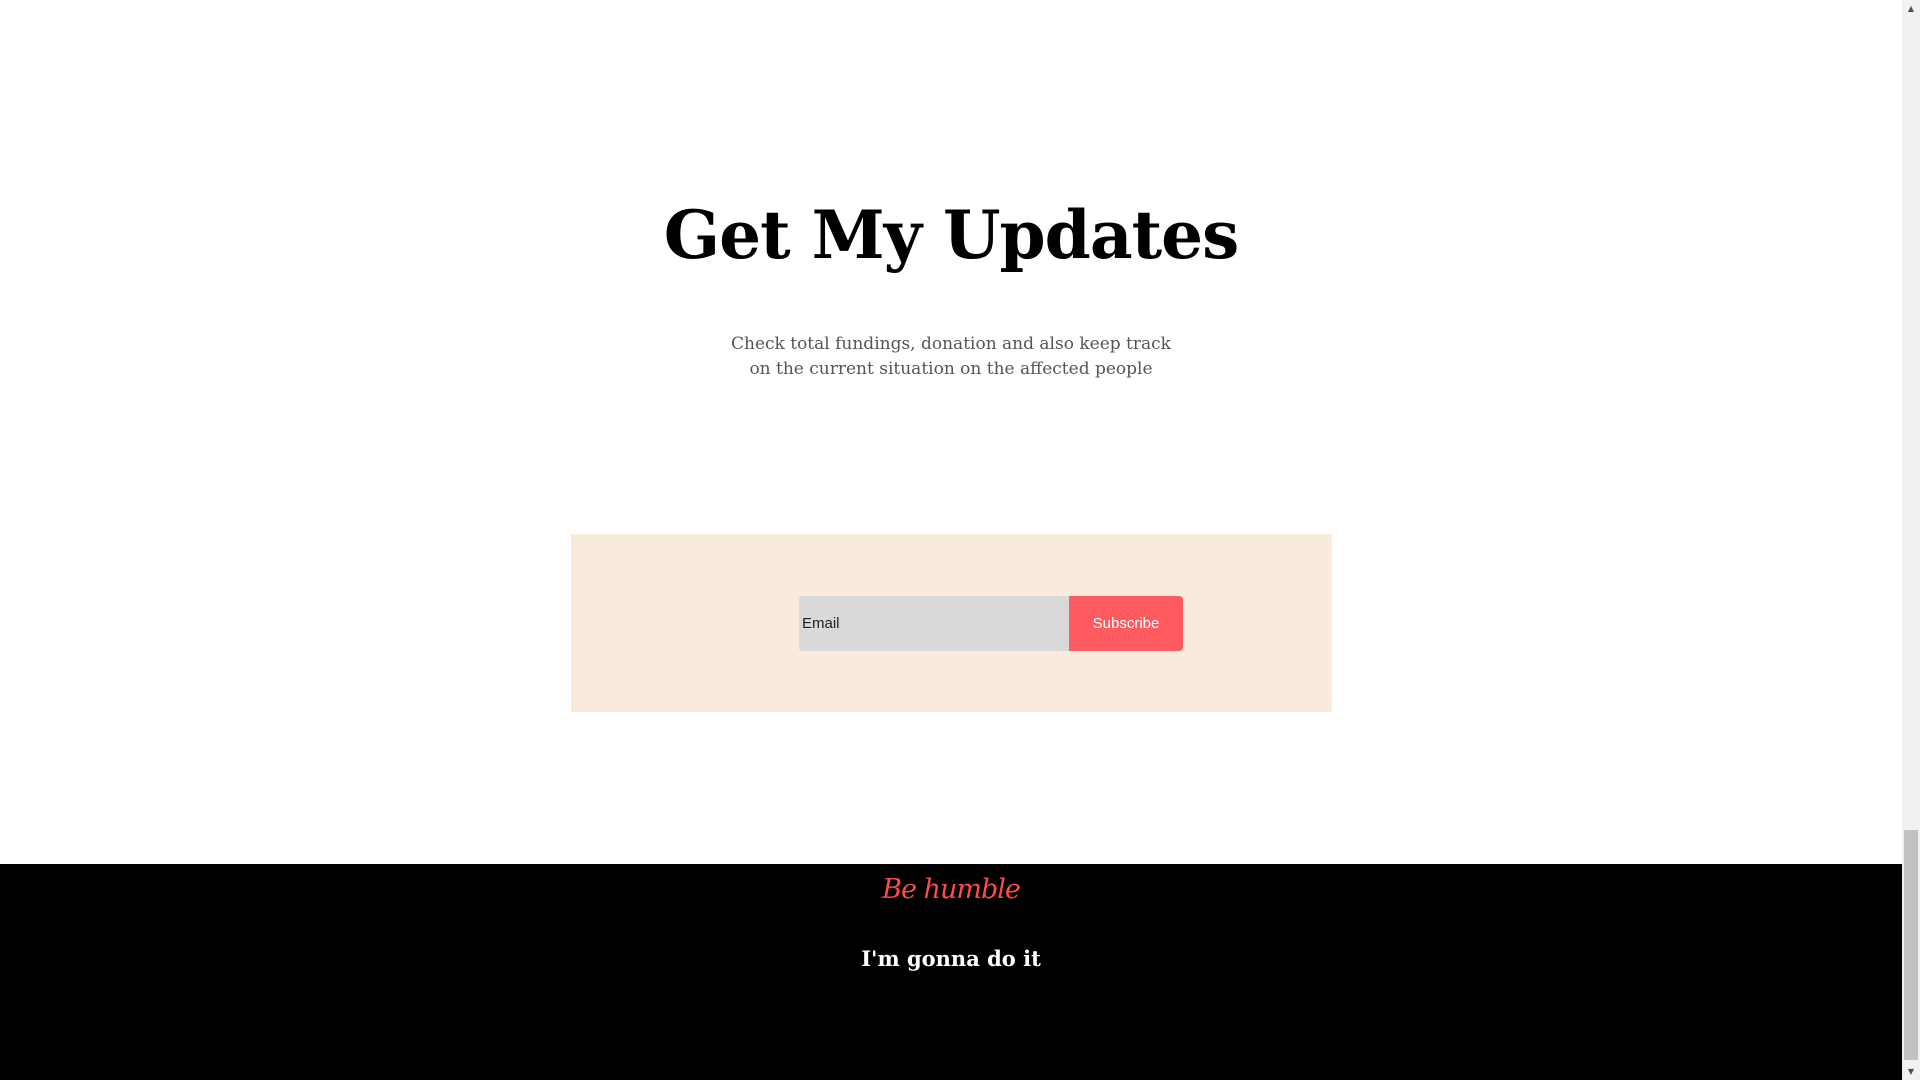 Image resolution: width=1920 pixels, height=1080 pixels. I want to click on page-title: Get My Updates, so click(951, 235).